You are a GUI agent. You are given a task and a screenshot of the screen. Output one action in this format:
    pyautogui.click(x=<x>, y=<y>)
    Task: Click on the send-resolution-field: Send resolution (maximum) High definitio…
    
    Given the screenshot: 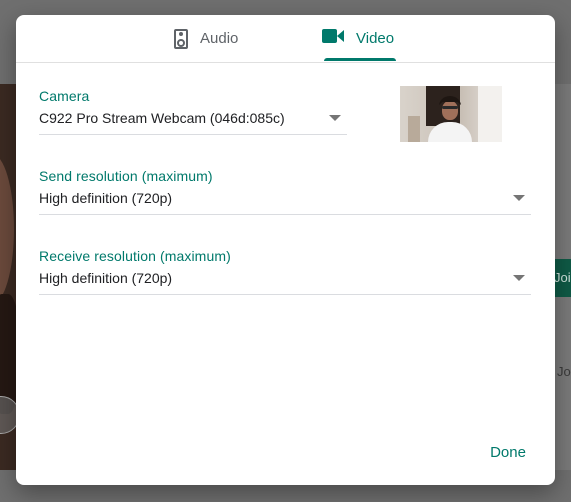 What is the action you would take?
    pyautogui.click(x=285, y=191)
    